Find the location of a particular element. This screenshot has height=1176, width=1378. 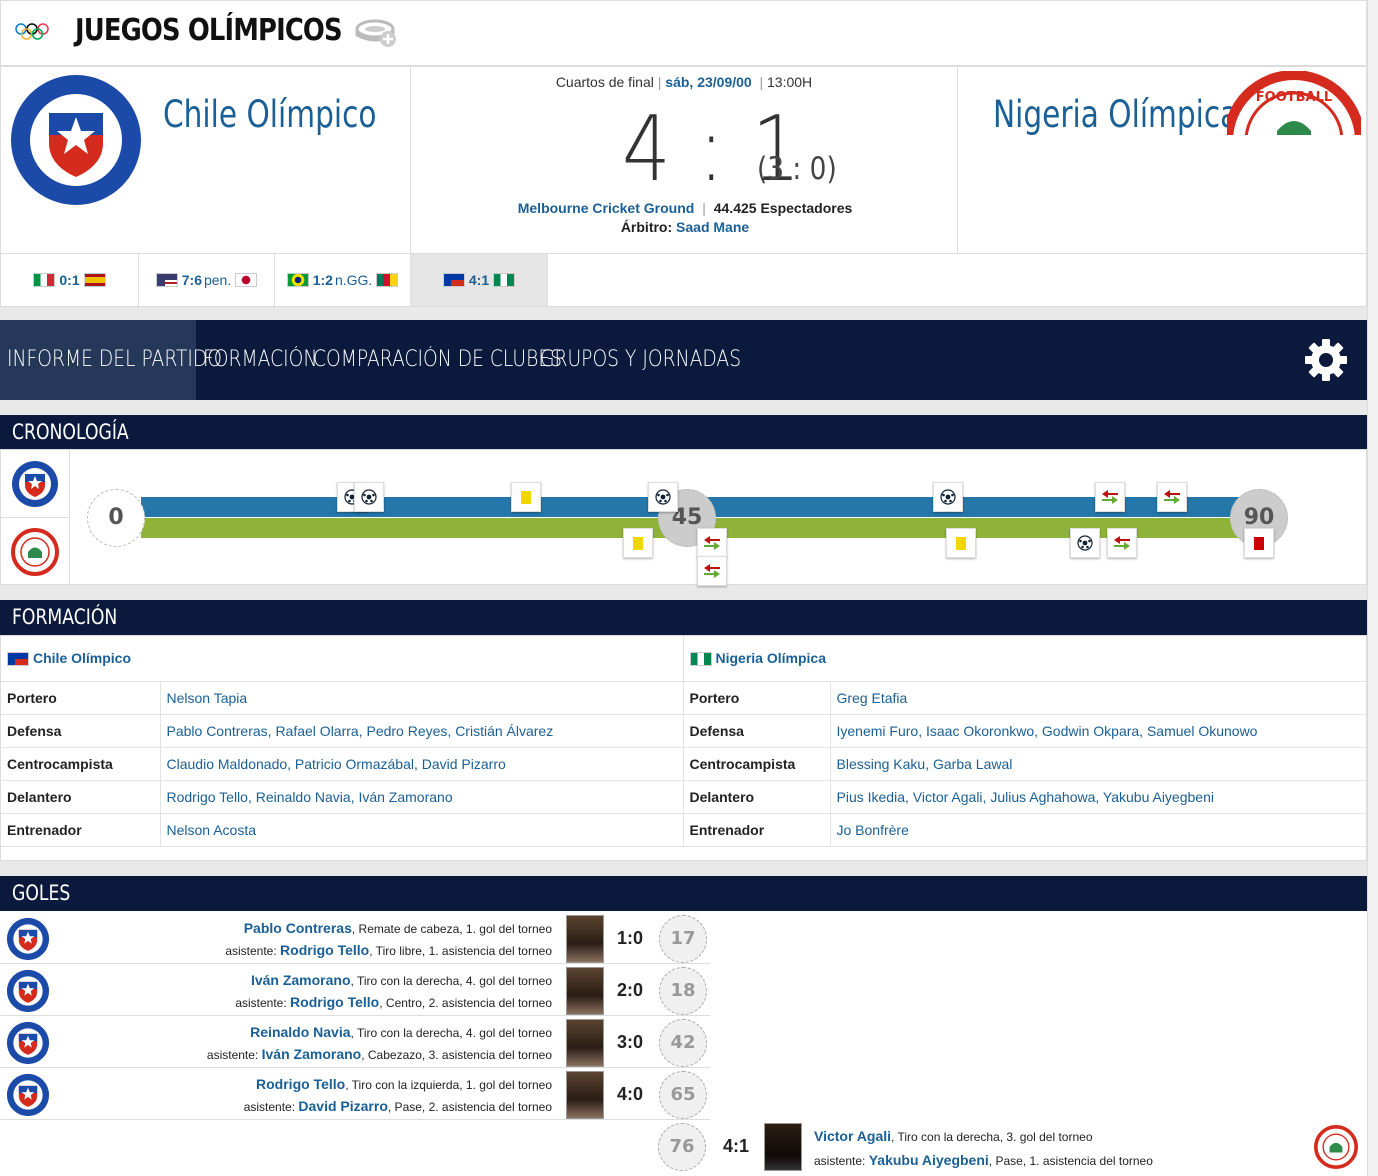

yellow-card-icon is located at coordinates (960, 543).